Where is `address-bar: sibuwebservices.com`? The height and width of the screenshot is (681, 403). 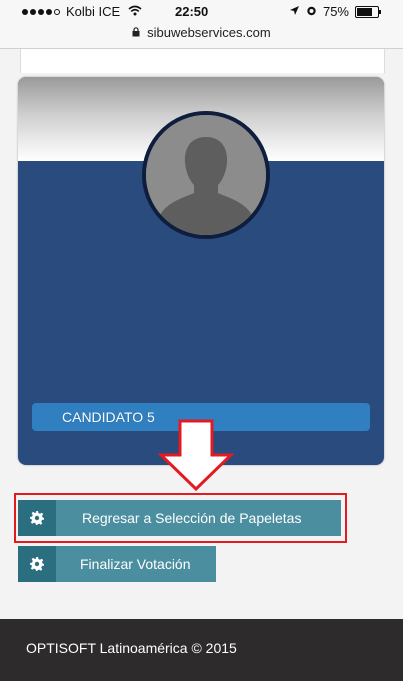 address-bar: sibuwebservices.com is located at coordinates (201, 35).